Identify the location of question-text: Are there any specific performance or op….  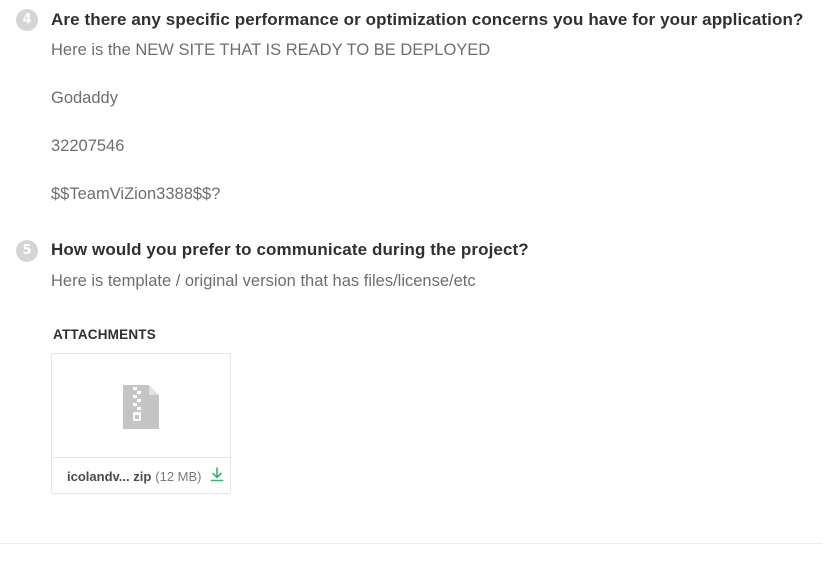
(427, 19).